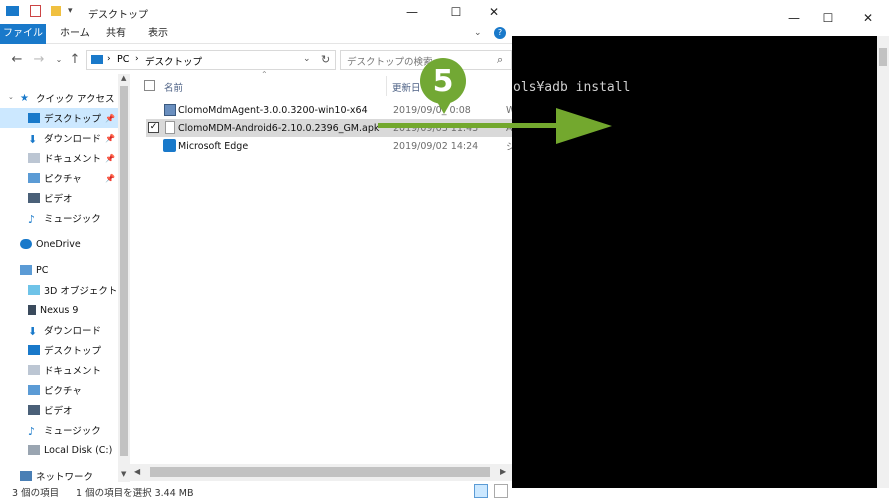  I want to click on properties-icon, so click(35, 11).